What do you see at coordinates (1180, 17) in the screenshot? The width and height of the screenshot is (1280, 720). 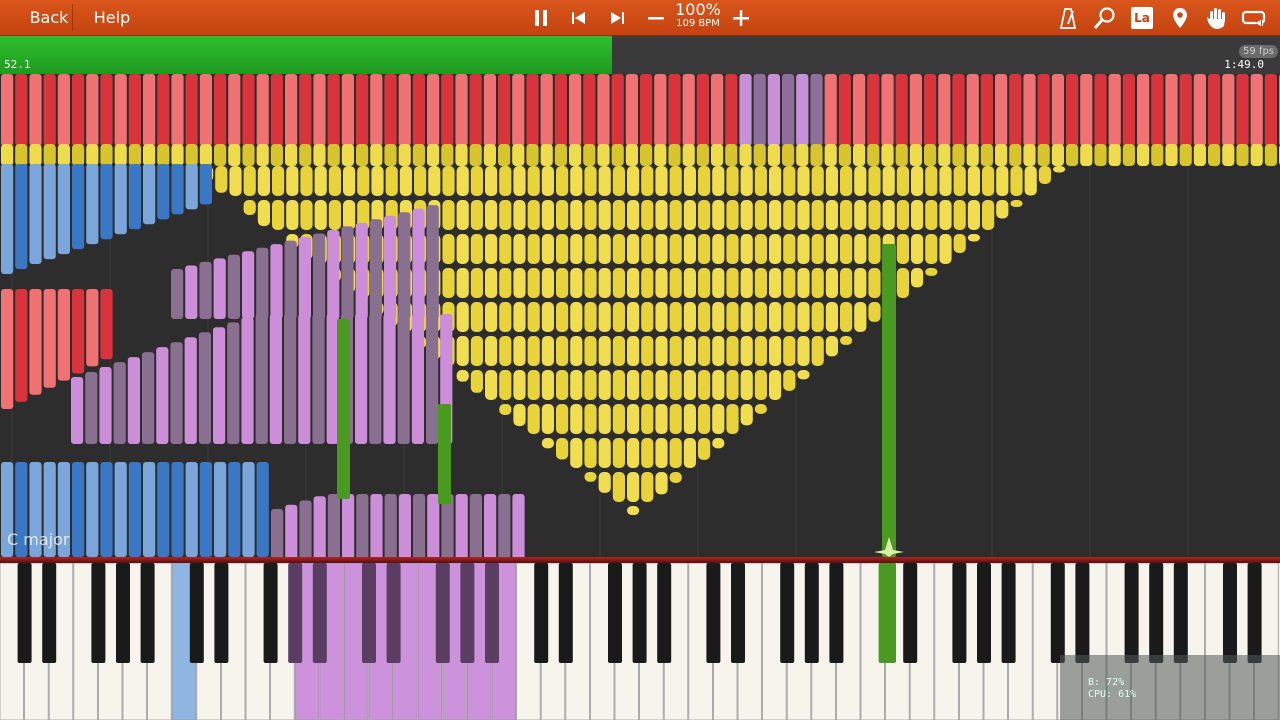 I see `marker-button` at bounding box center [1180, 17].